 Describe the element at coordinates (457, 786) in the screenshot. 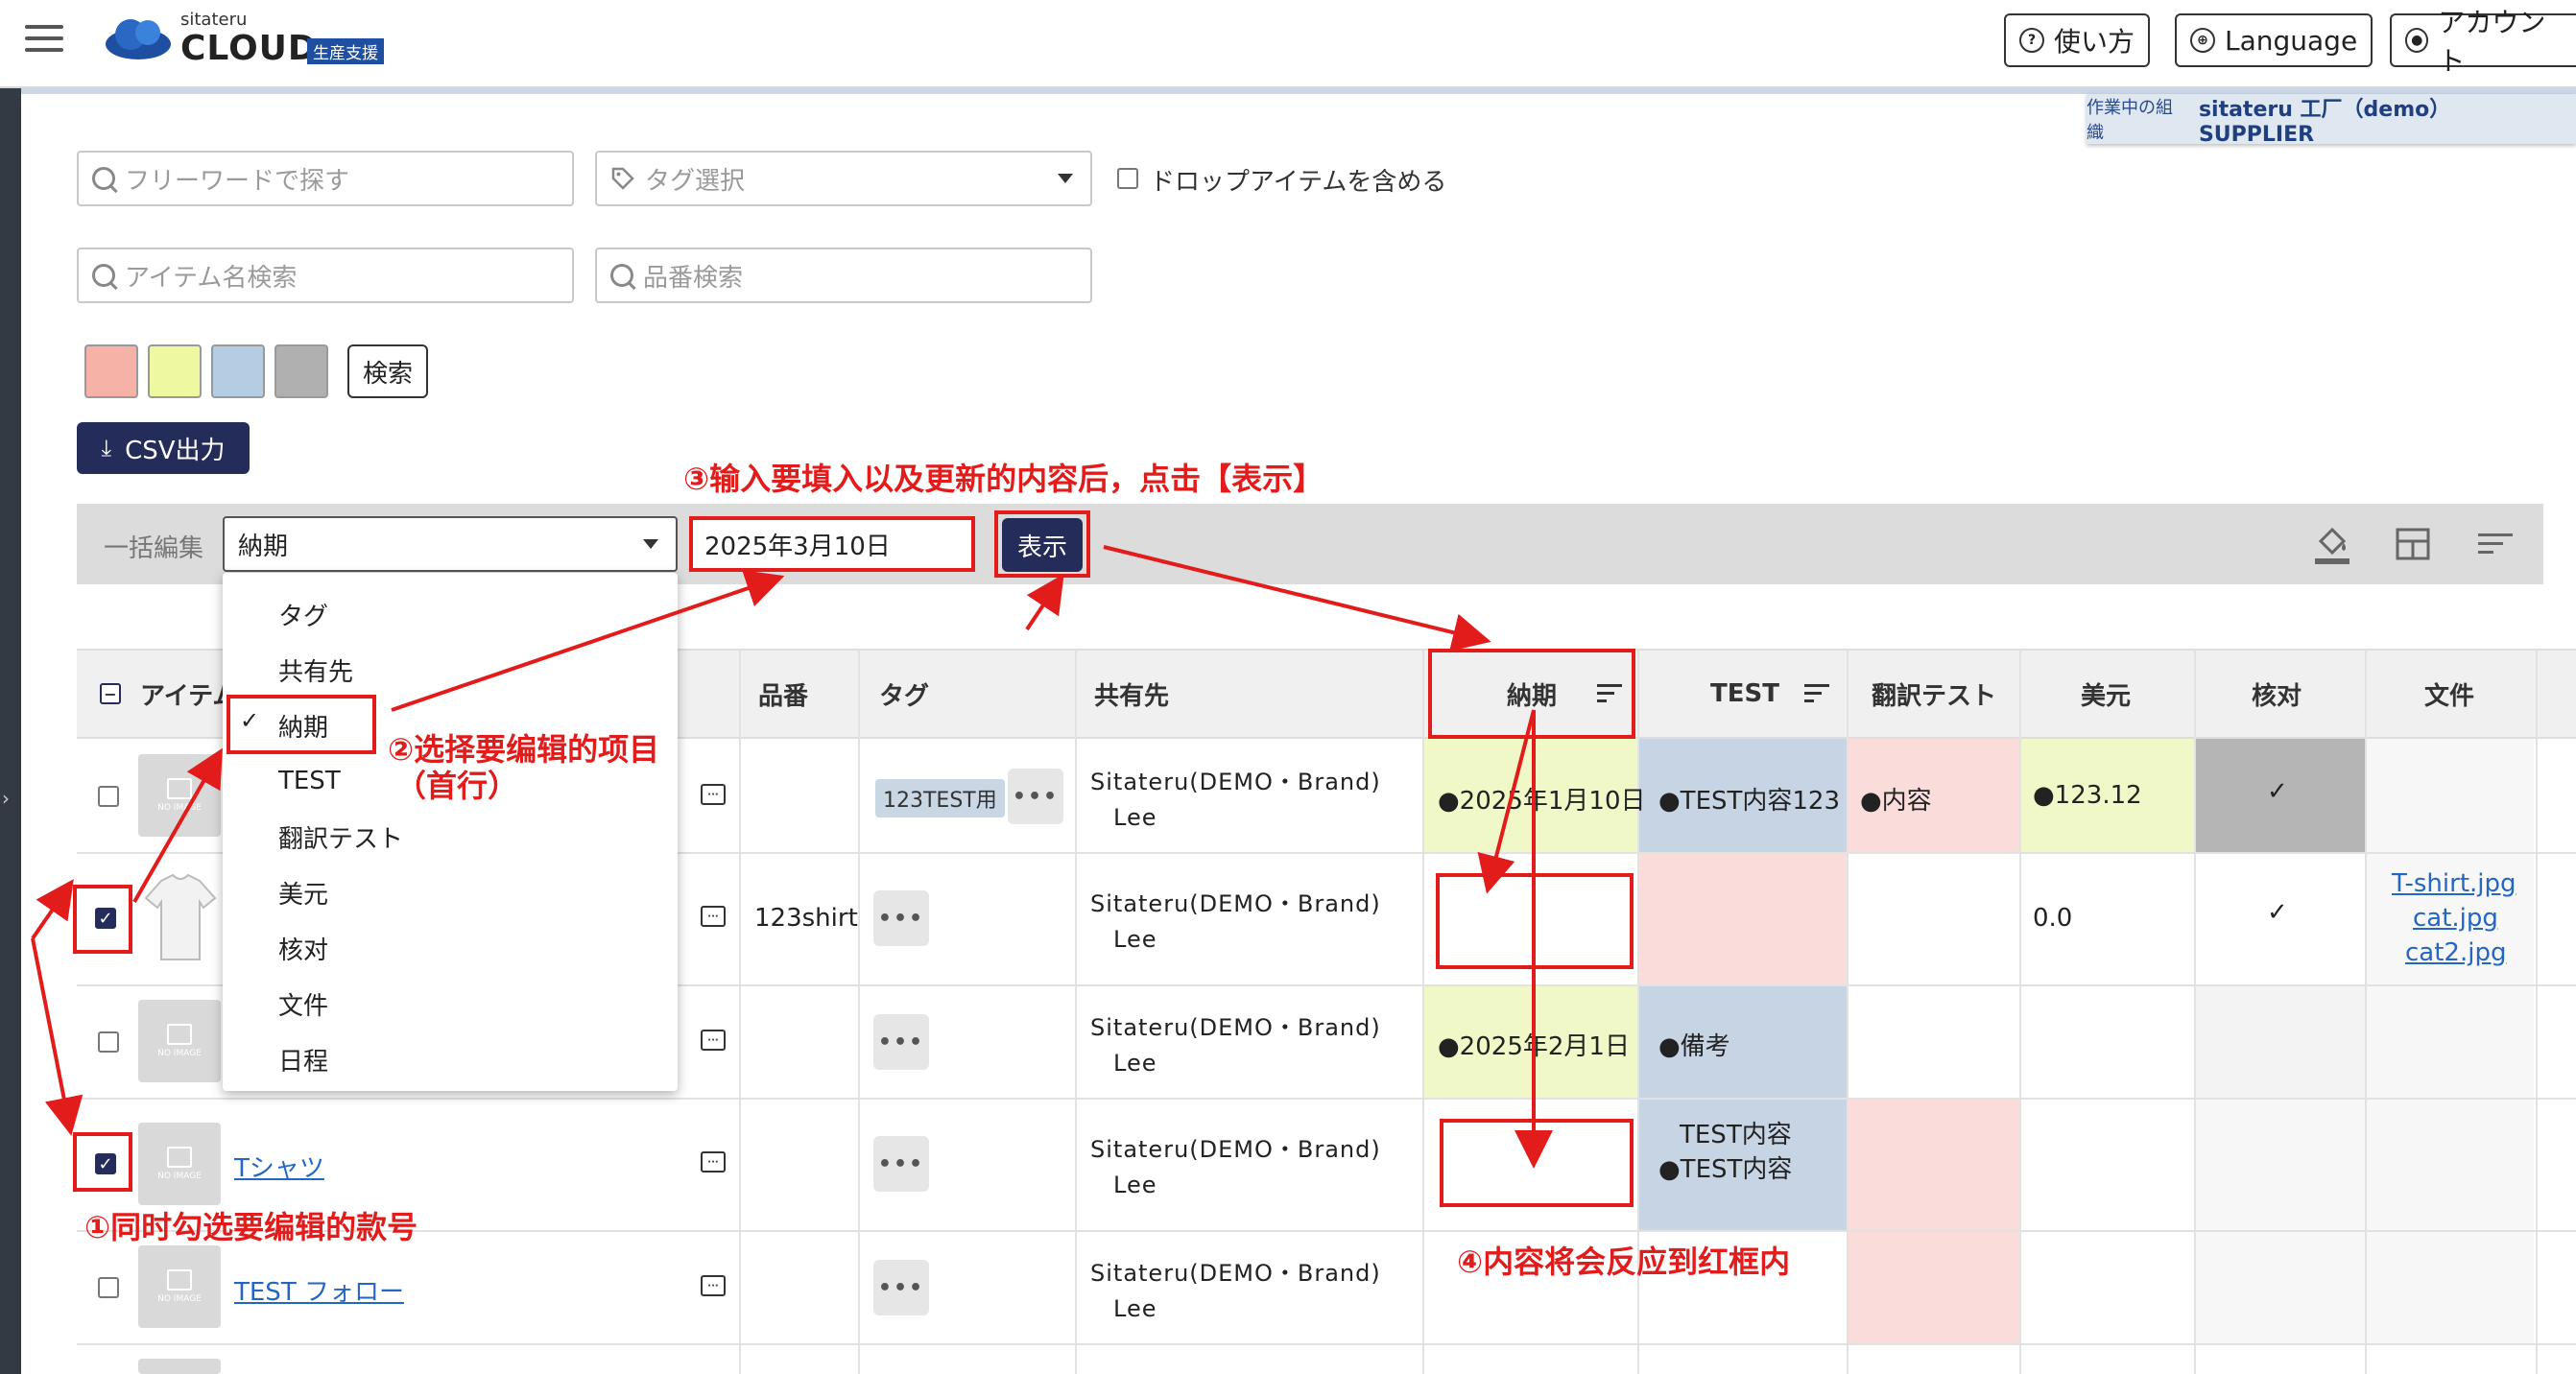

I see `annotation-step2-line2: （首行）` at that location.